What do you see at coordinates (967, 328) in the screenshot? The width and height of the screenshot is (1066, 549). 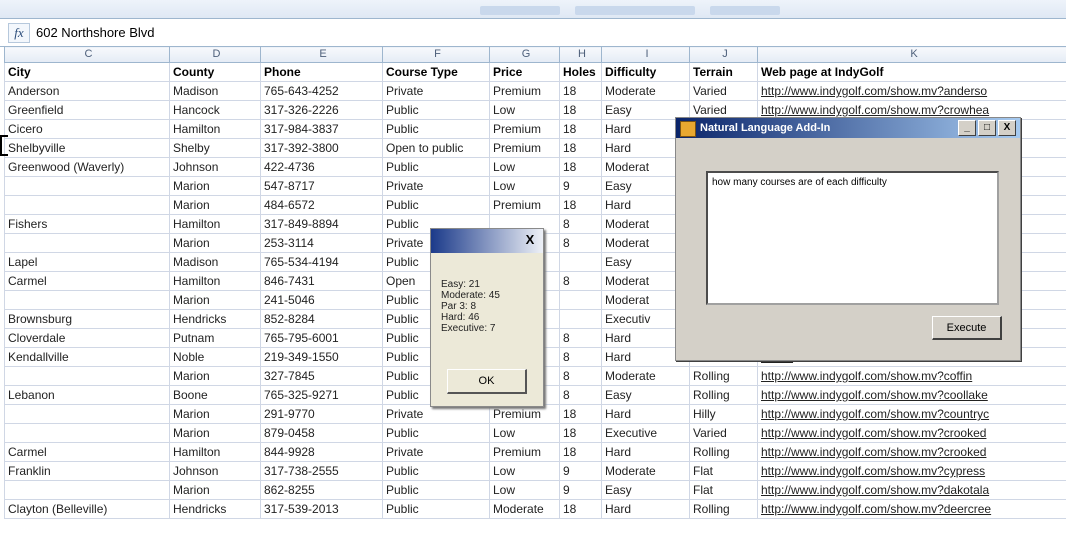 I see `execute-button: Execute` at bounding box center [967, 328].